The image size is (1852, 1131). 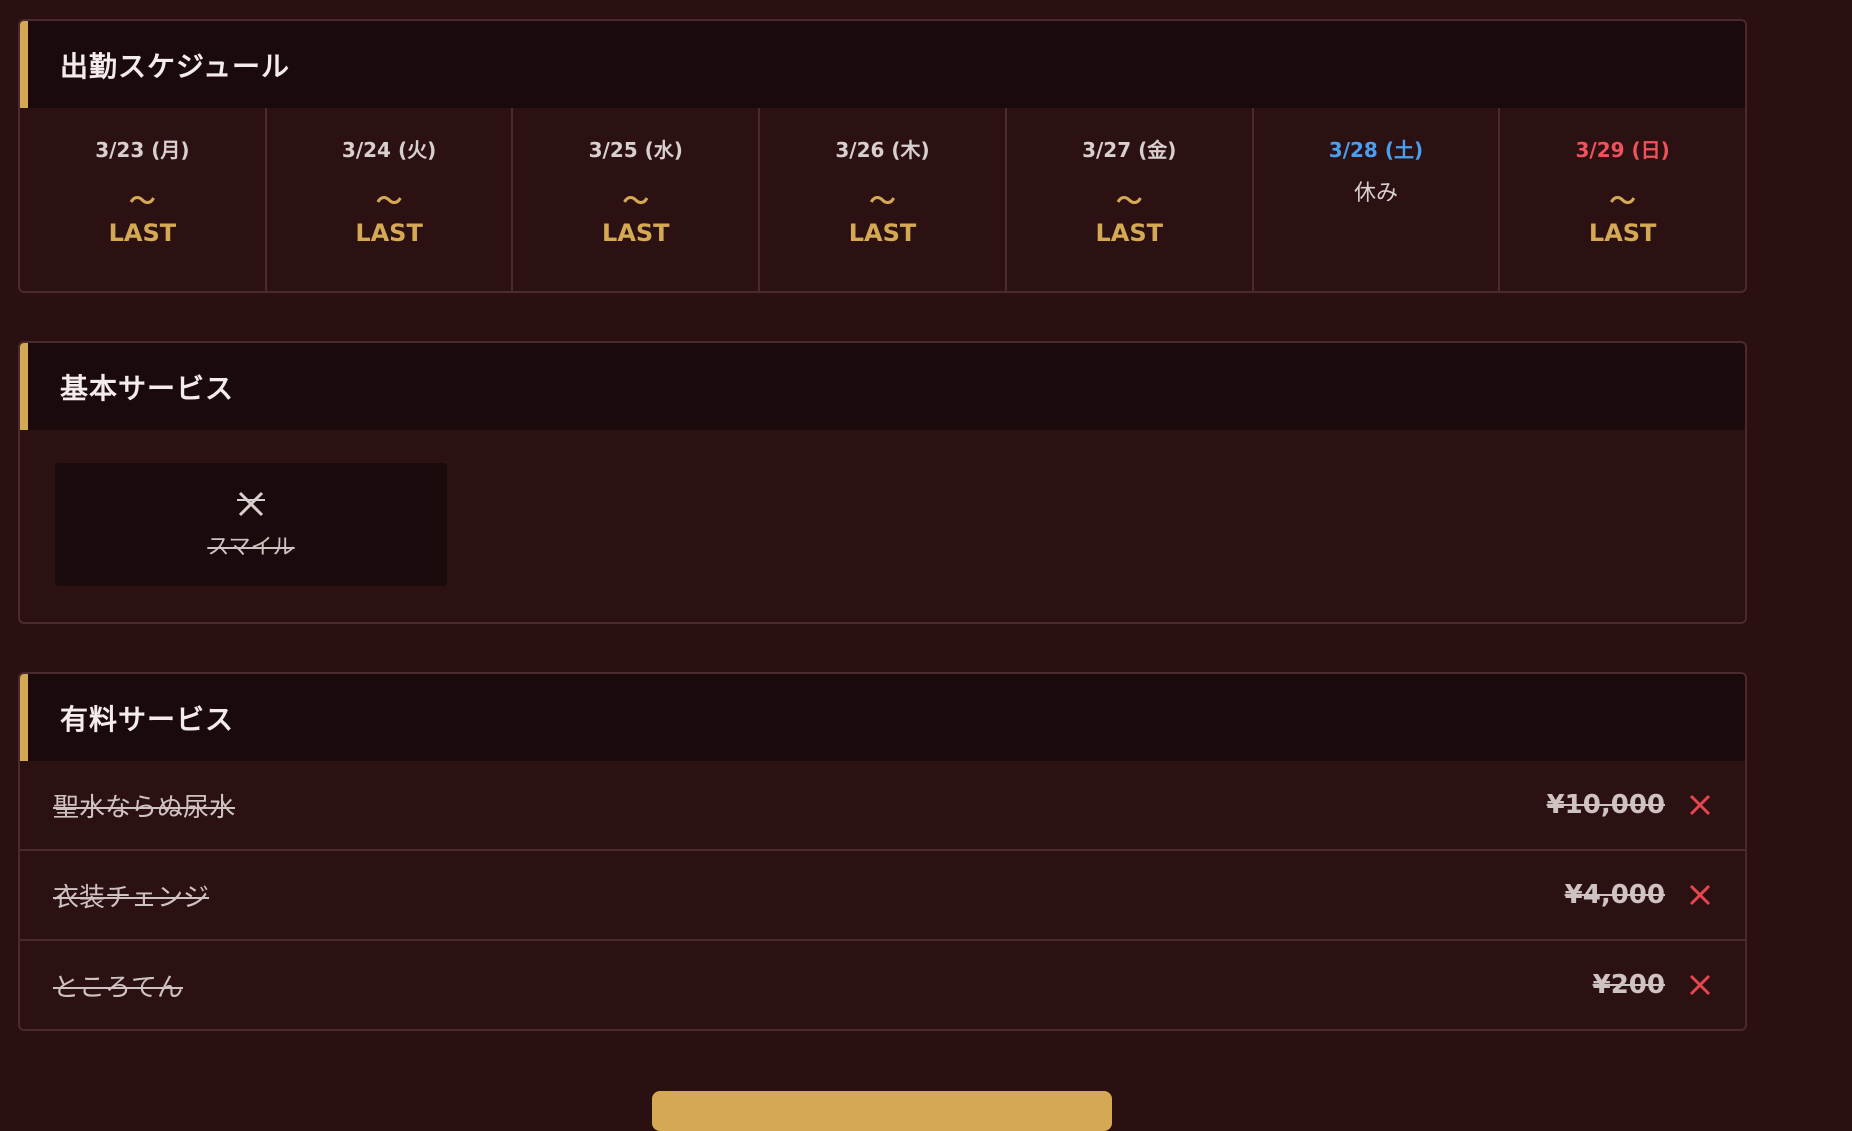 I want to click on day-off-label: 休み, so click(x=1375, y=193).